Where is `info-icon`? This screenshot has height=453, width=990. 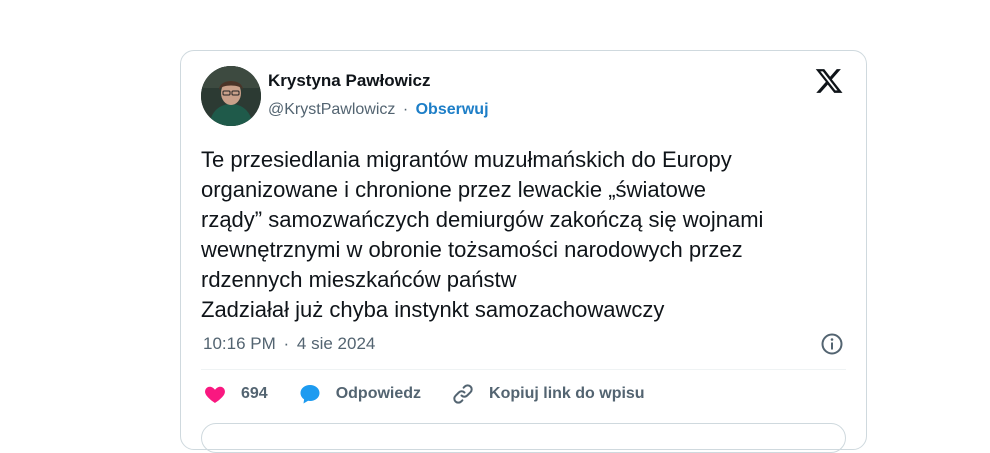 info-icon is located at coordinates (832, 344).